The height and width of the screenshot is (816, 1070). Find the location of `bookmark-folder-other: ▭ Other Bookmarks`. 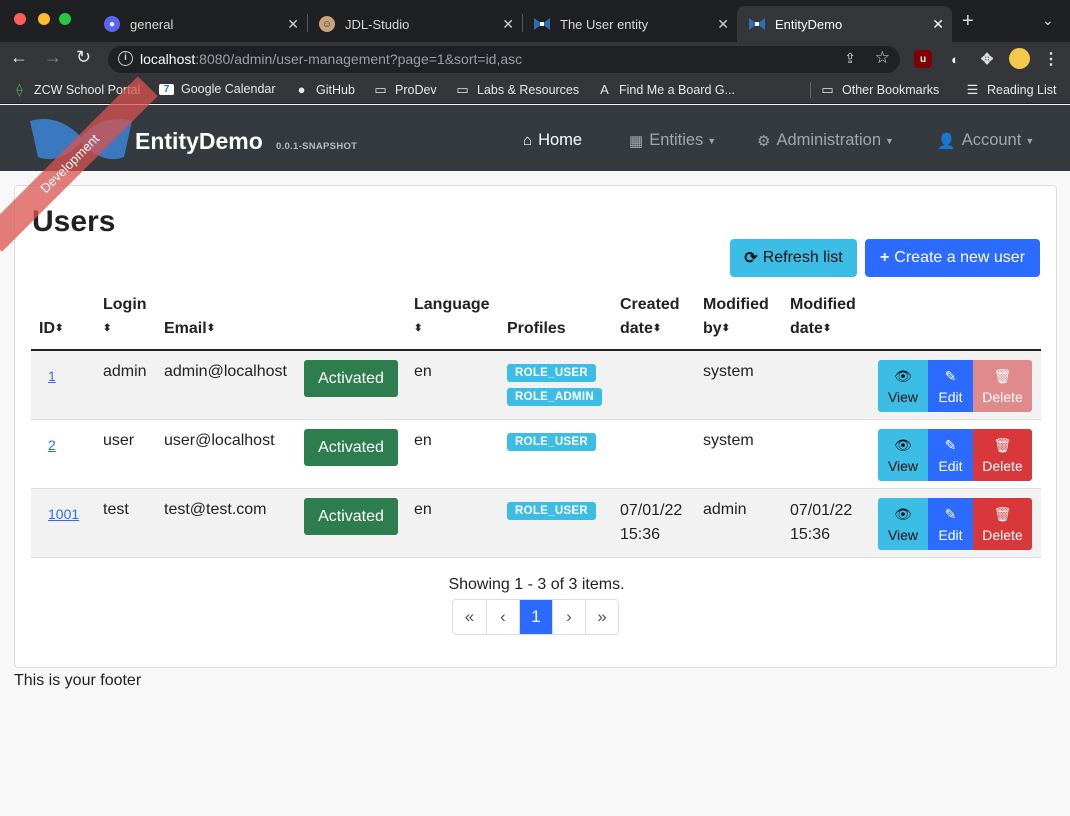

bookmark-folder-other: ▭ Other Bookmarks is located at coordinates (879, 90).